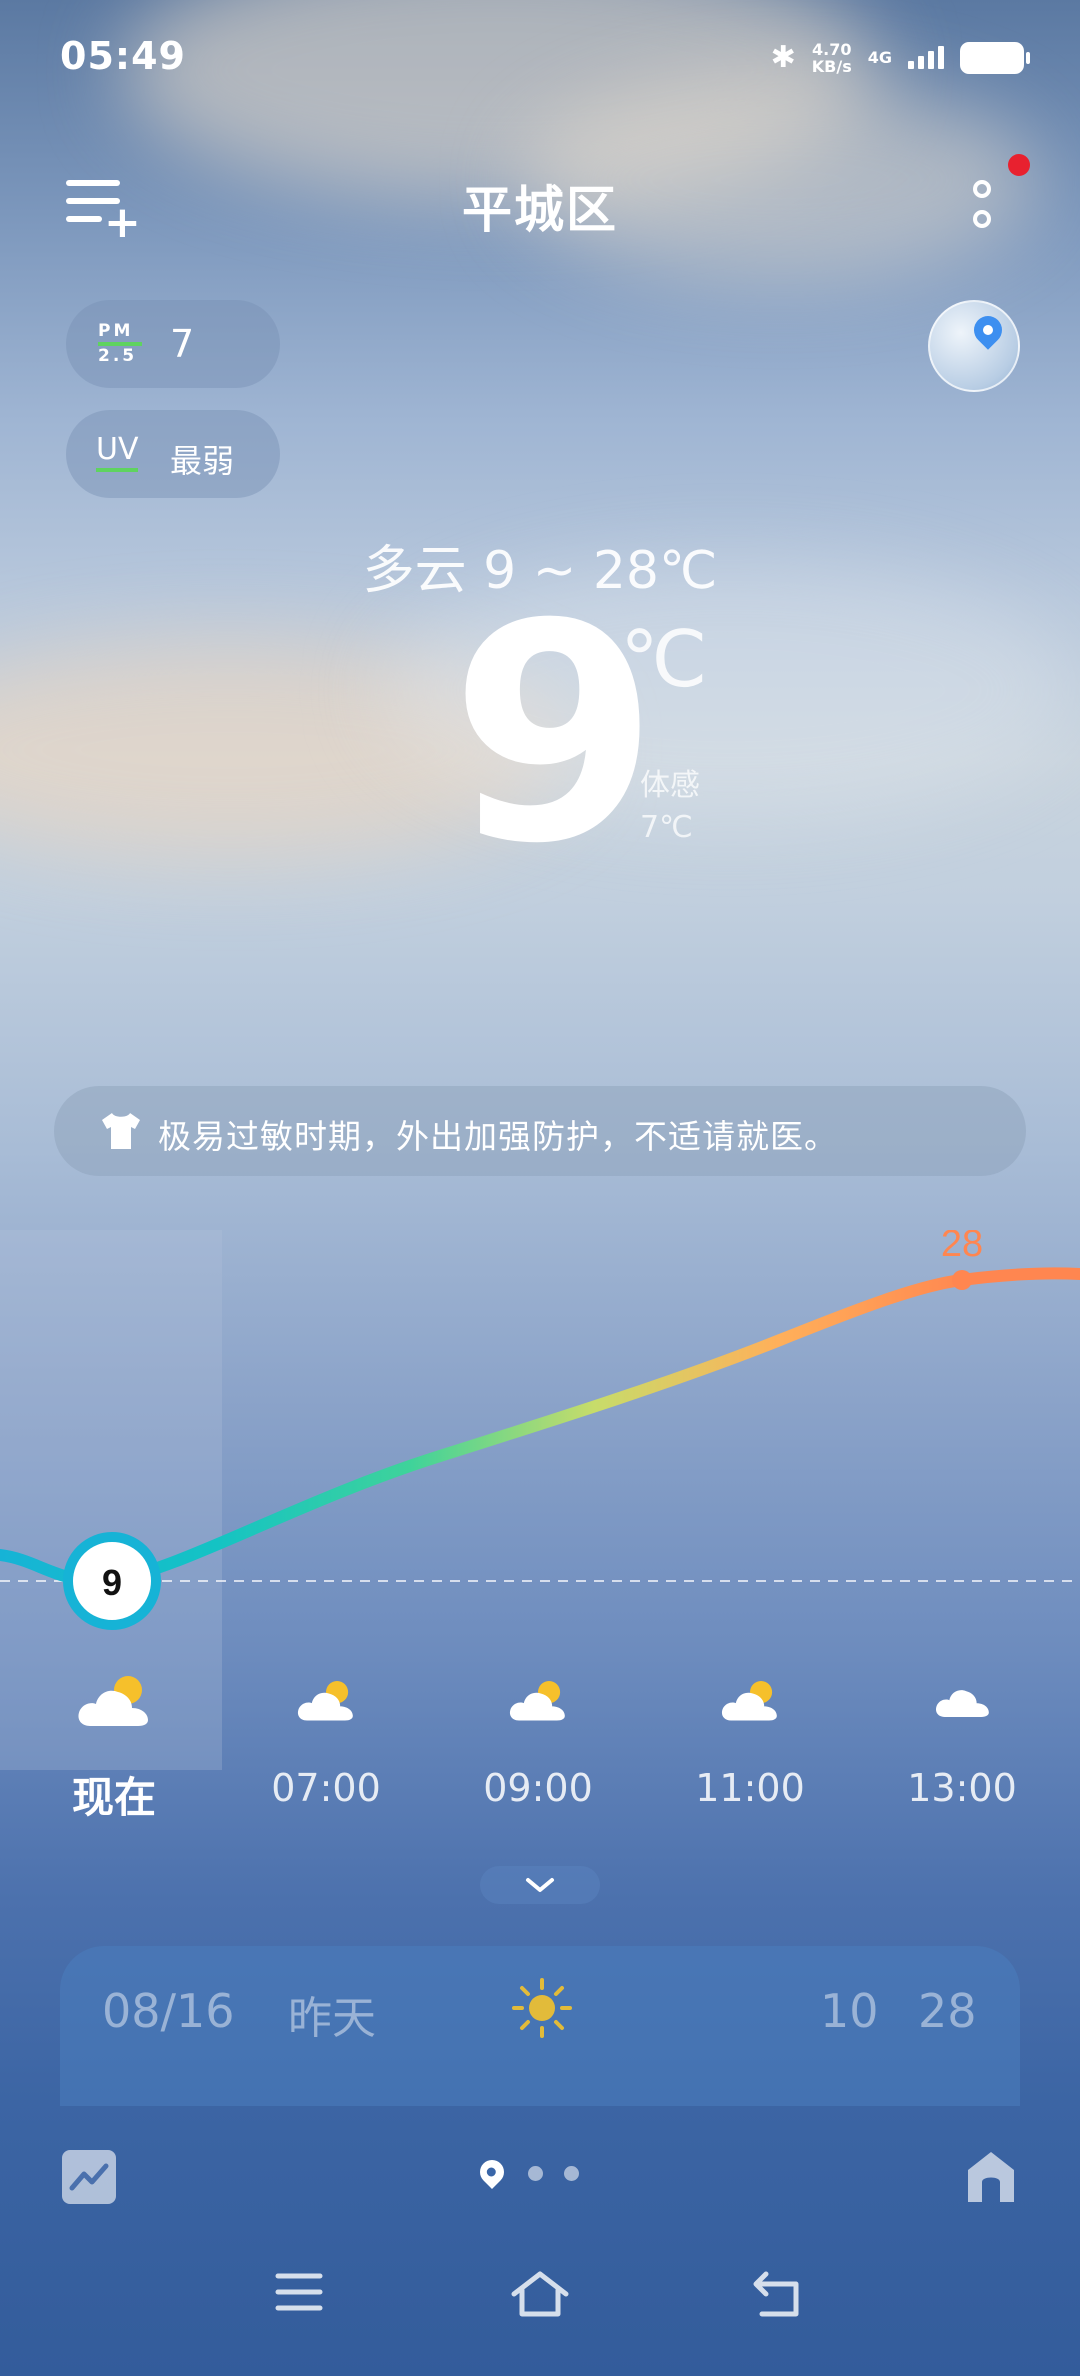 This screenshot has width=1080, height=2376. I want to click on shirt-icon, so click(121, 1131).